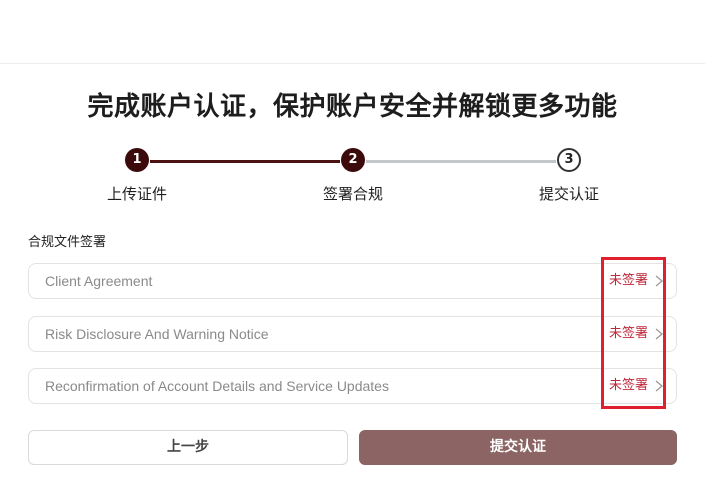  What do you see at coordinates (67, 242) in the screenshot?
I see `section-title: 合规文件签署` at bounding box center [67, 242].